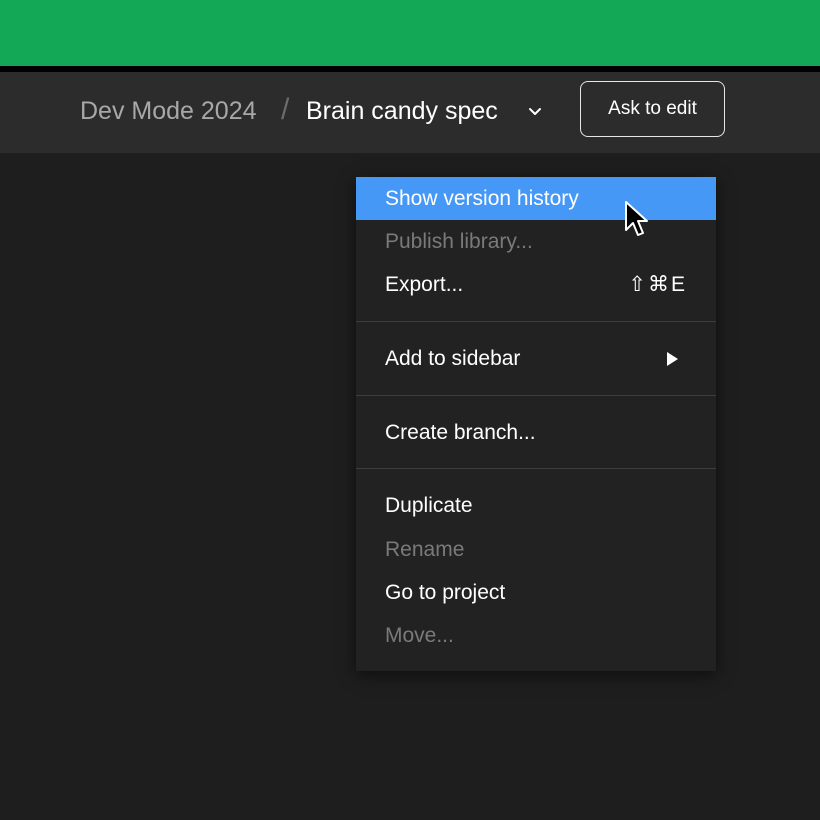 The image size is (820, 820). Describe the element at coordinates (445, 592) in the screenshot. I see `menu-item-label: Go to project` at that location.